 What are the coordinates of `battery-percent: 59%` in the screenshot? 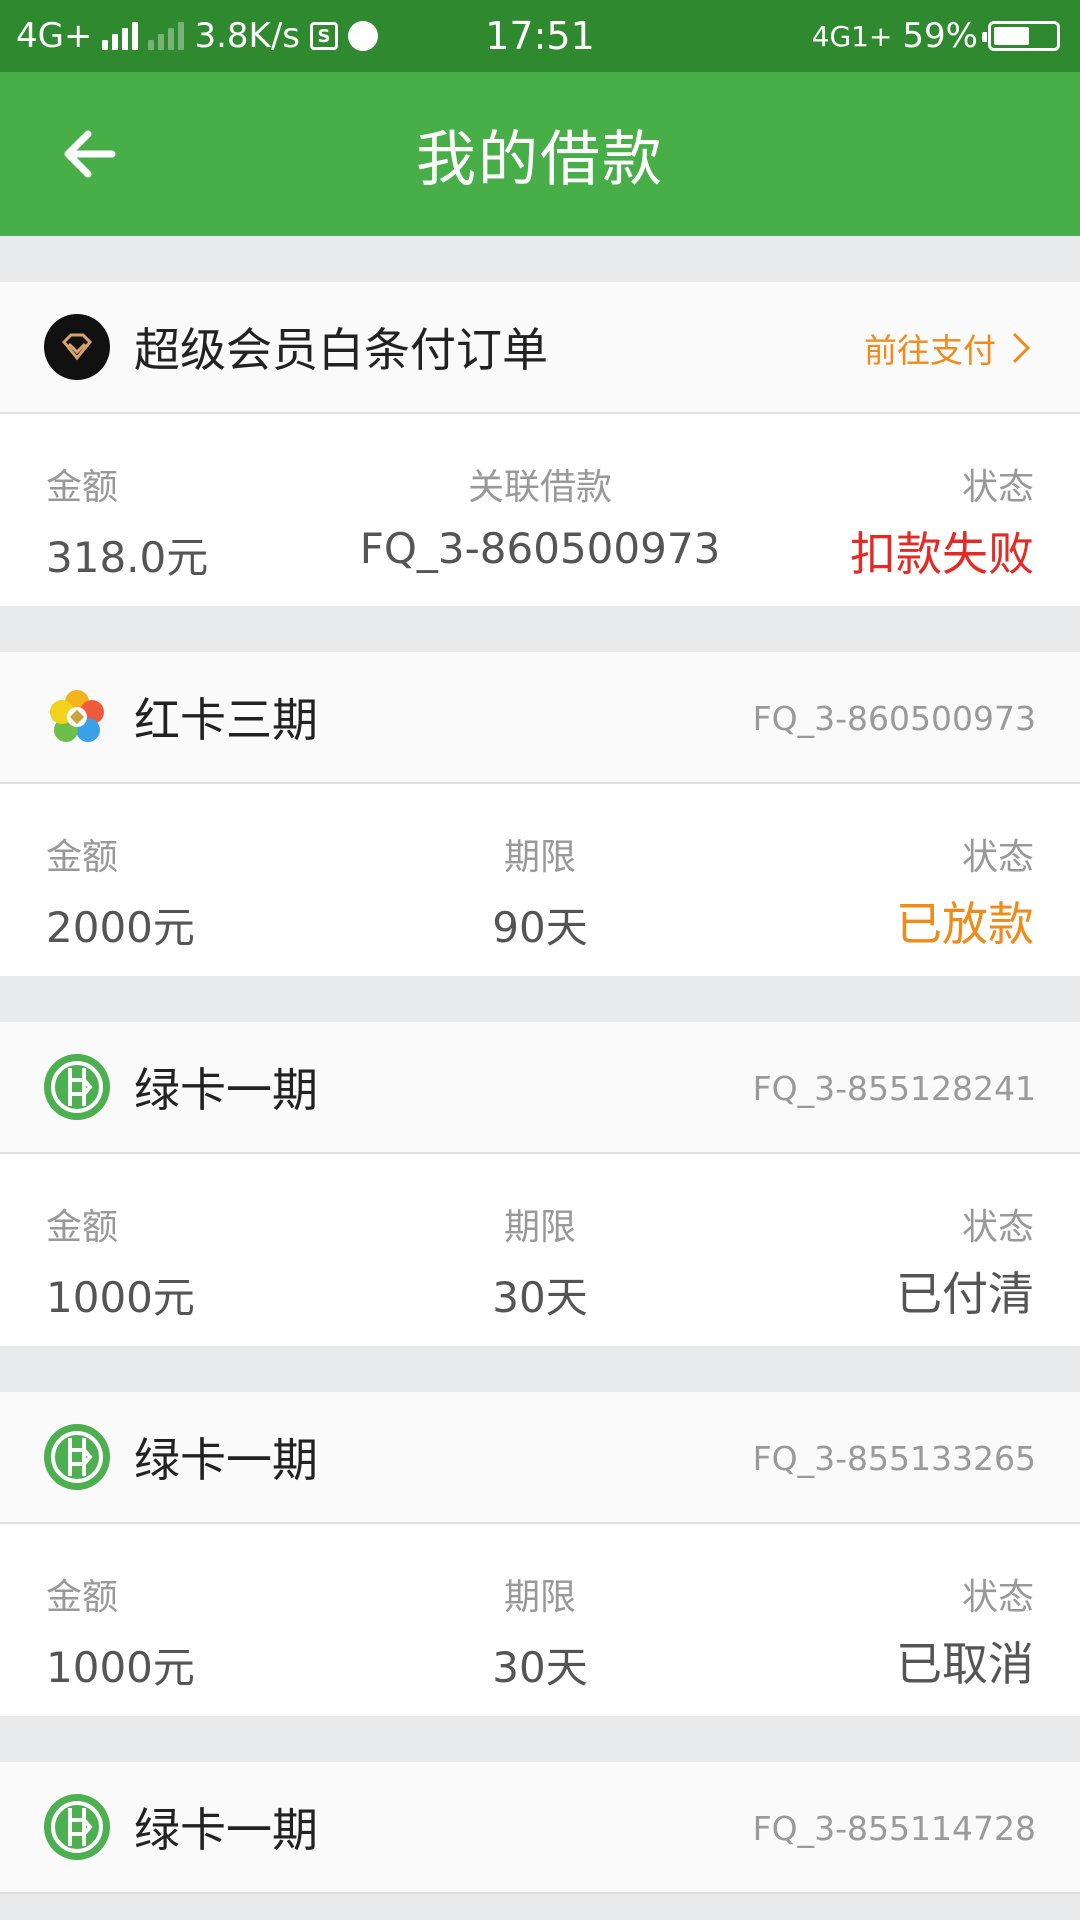 It's located at (940, 36).